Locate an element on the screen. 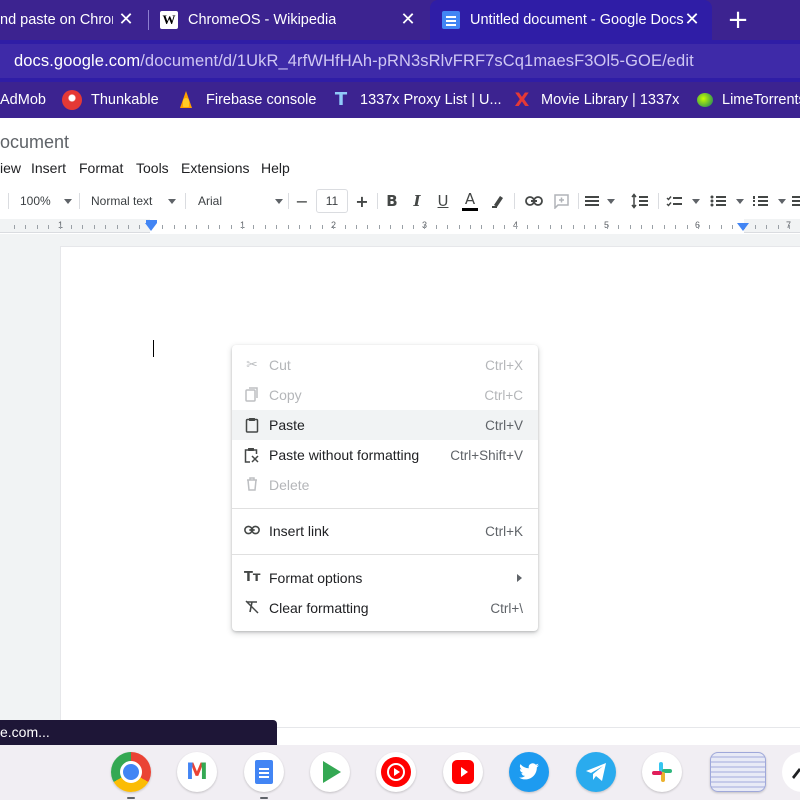 The height and width of the screenshot is (800, 800). ruler: 1 1 2 3 4 5 6 7 is located at coordinates (400, 226).